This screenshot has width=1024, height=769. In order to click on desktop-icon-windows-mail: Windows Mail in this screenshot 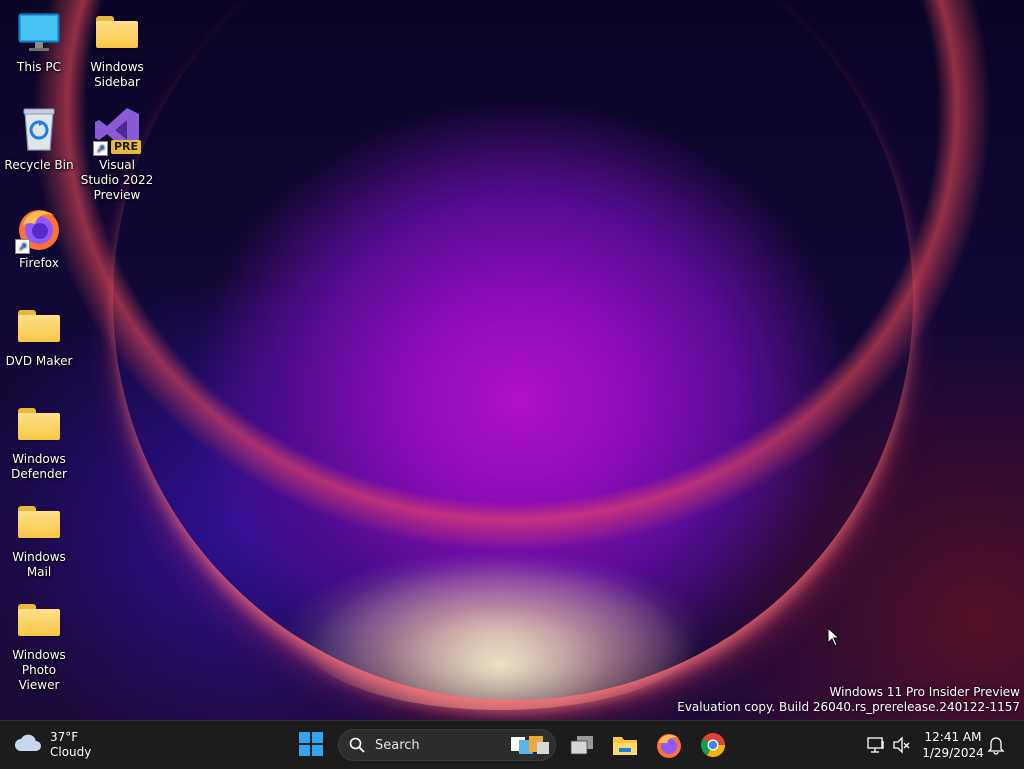, I will do `click(39, 539)`.